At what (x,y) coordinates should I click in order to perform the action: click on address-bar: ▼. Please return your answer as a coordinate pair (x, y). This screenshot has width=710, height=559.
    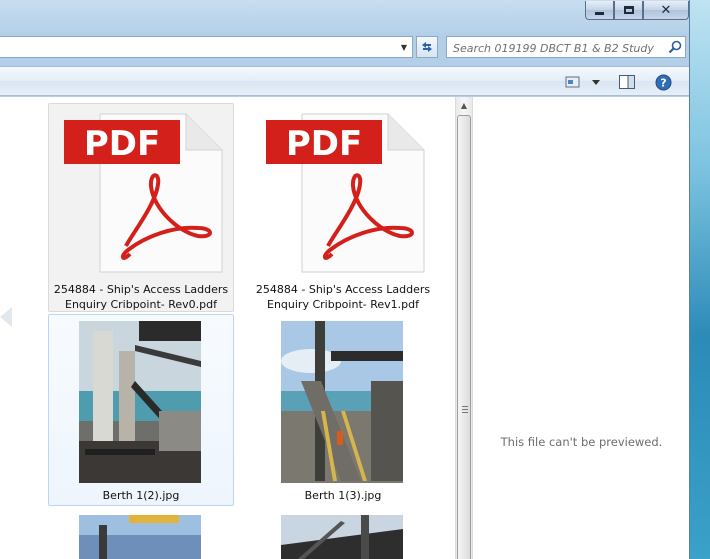
    Looking at the image, I should click on (206, 47).